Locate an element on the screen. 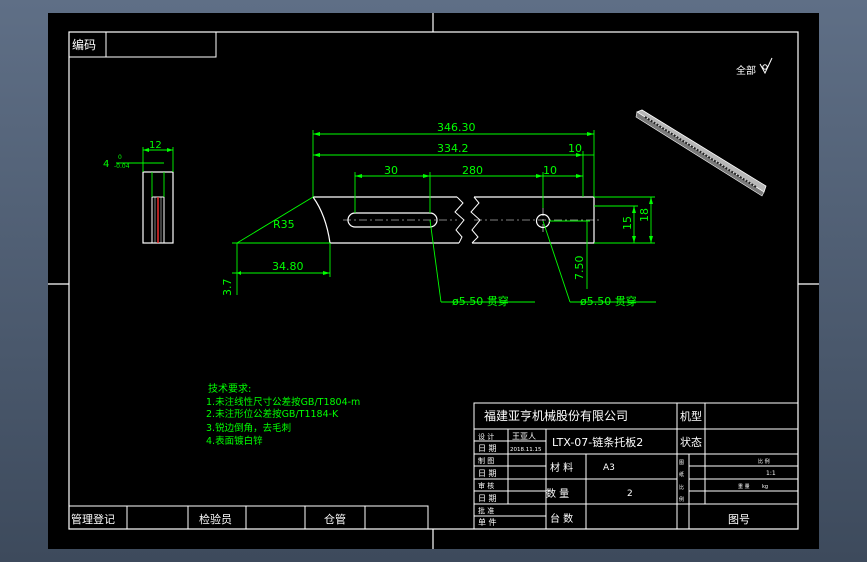 The image size is (867, 562). weight-unit: kg is located at coordinates (765, 487).